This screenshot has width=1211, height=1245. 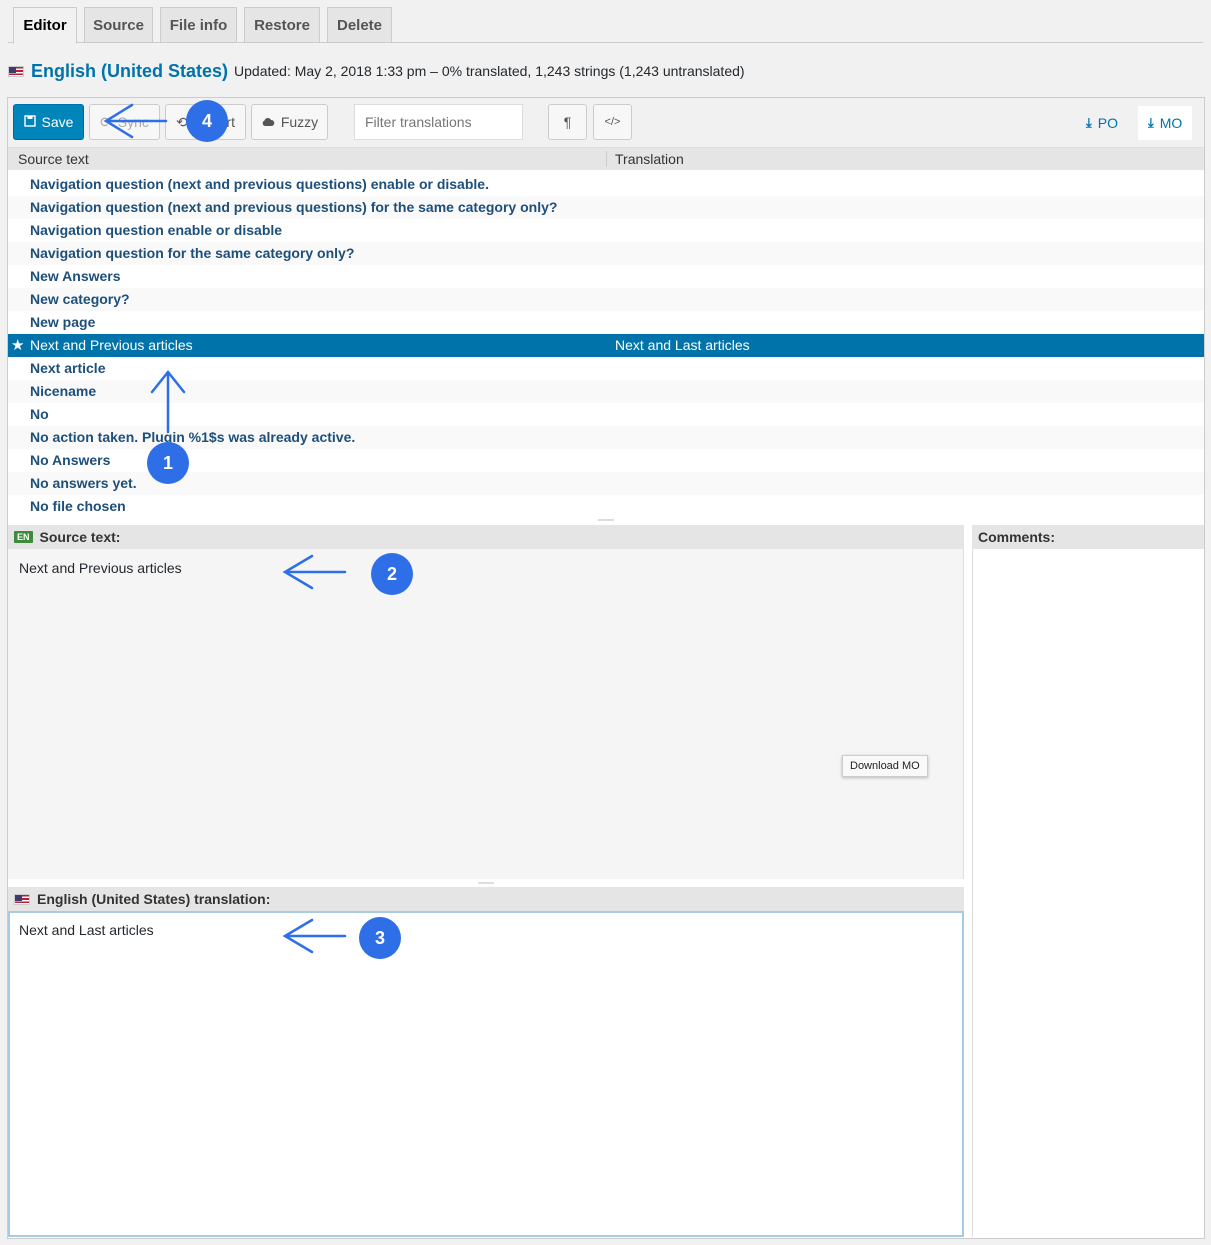 I want to click on row-source-text: New page, so click(x=63, y=322).